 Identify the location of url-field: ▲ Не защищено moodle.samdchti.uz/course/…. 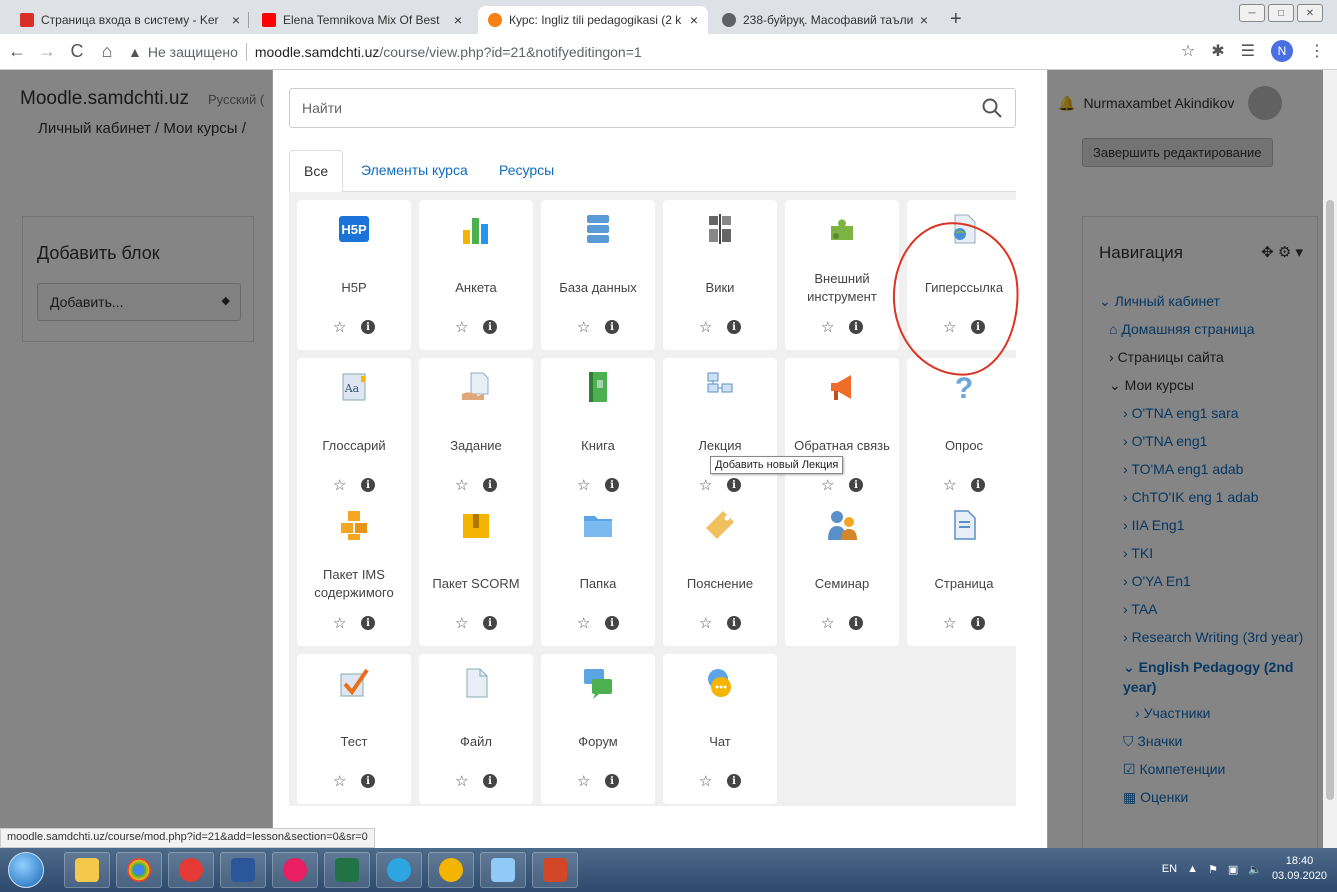
(385, 51).